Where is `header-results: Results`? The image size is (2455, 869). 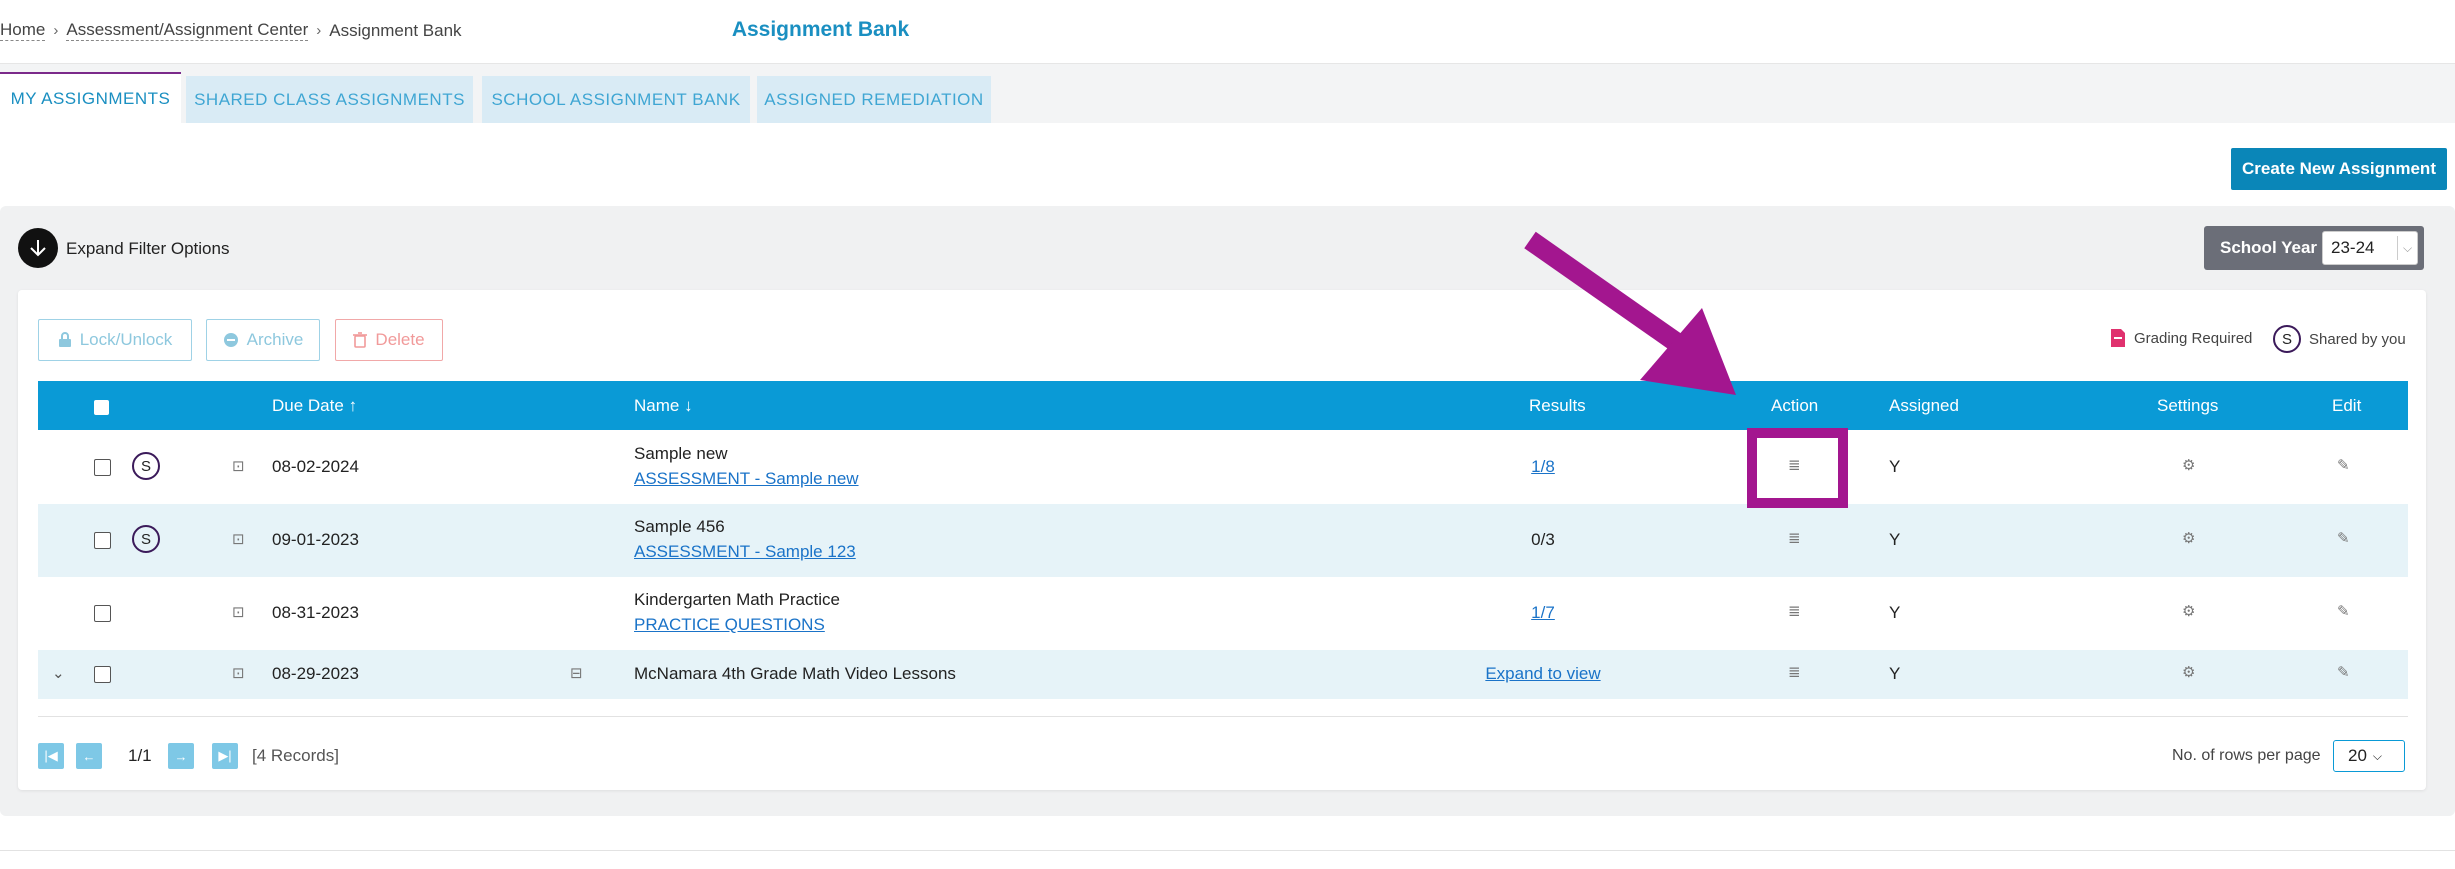
header-results: Results is located at coordinates (1557, 405).